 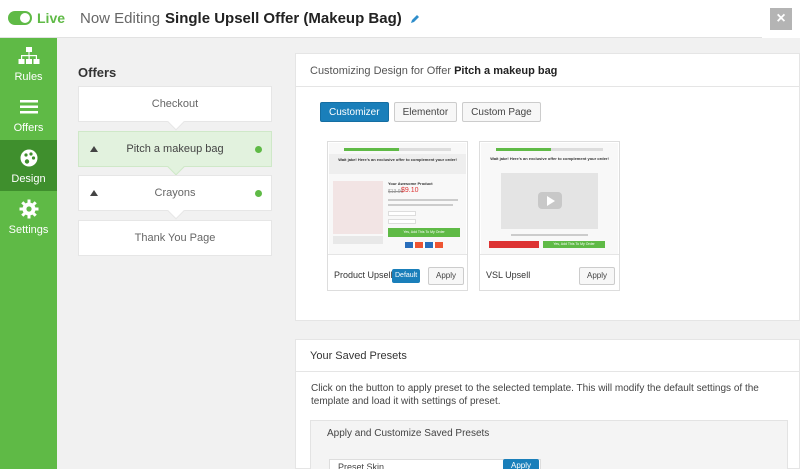 I want to click on customize-heading-offer: Pitch a makeup bag, so click(x=506, y=71).